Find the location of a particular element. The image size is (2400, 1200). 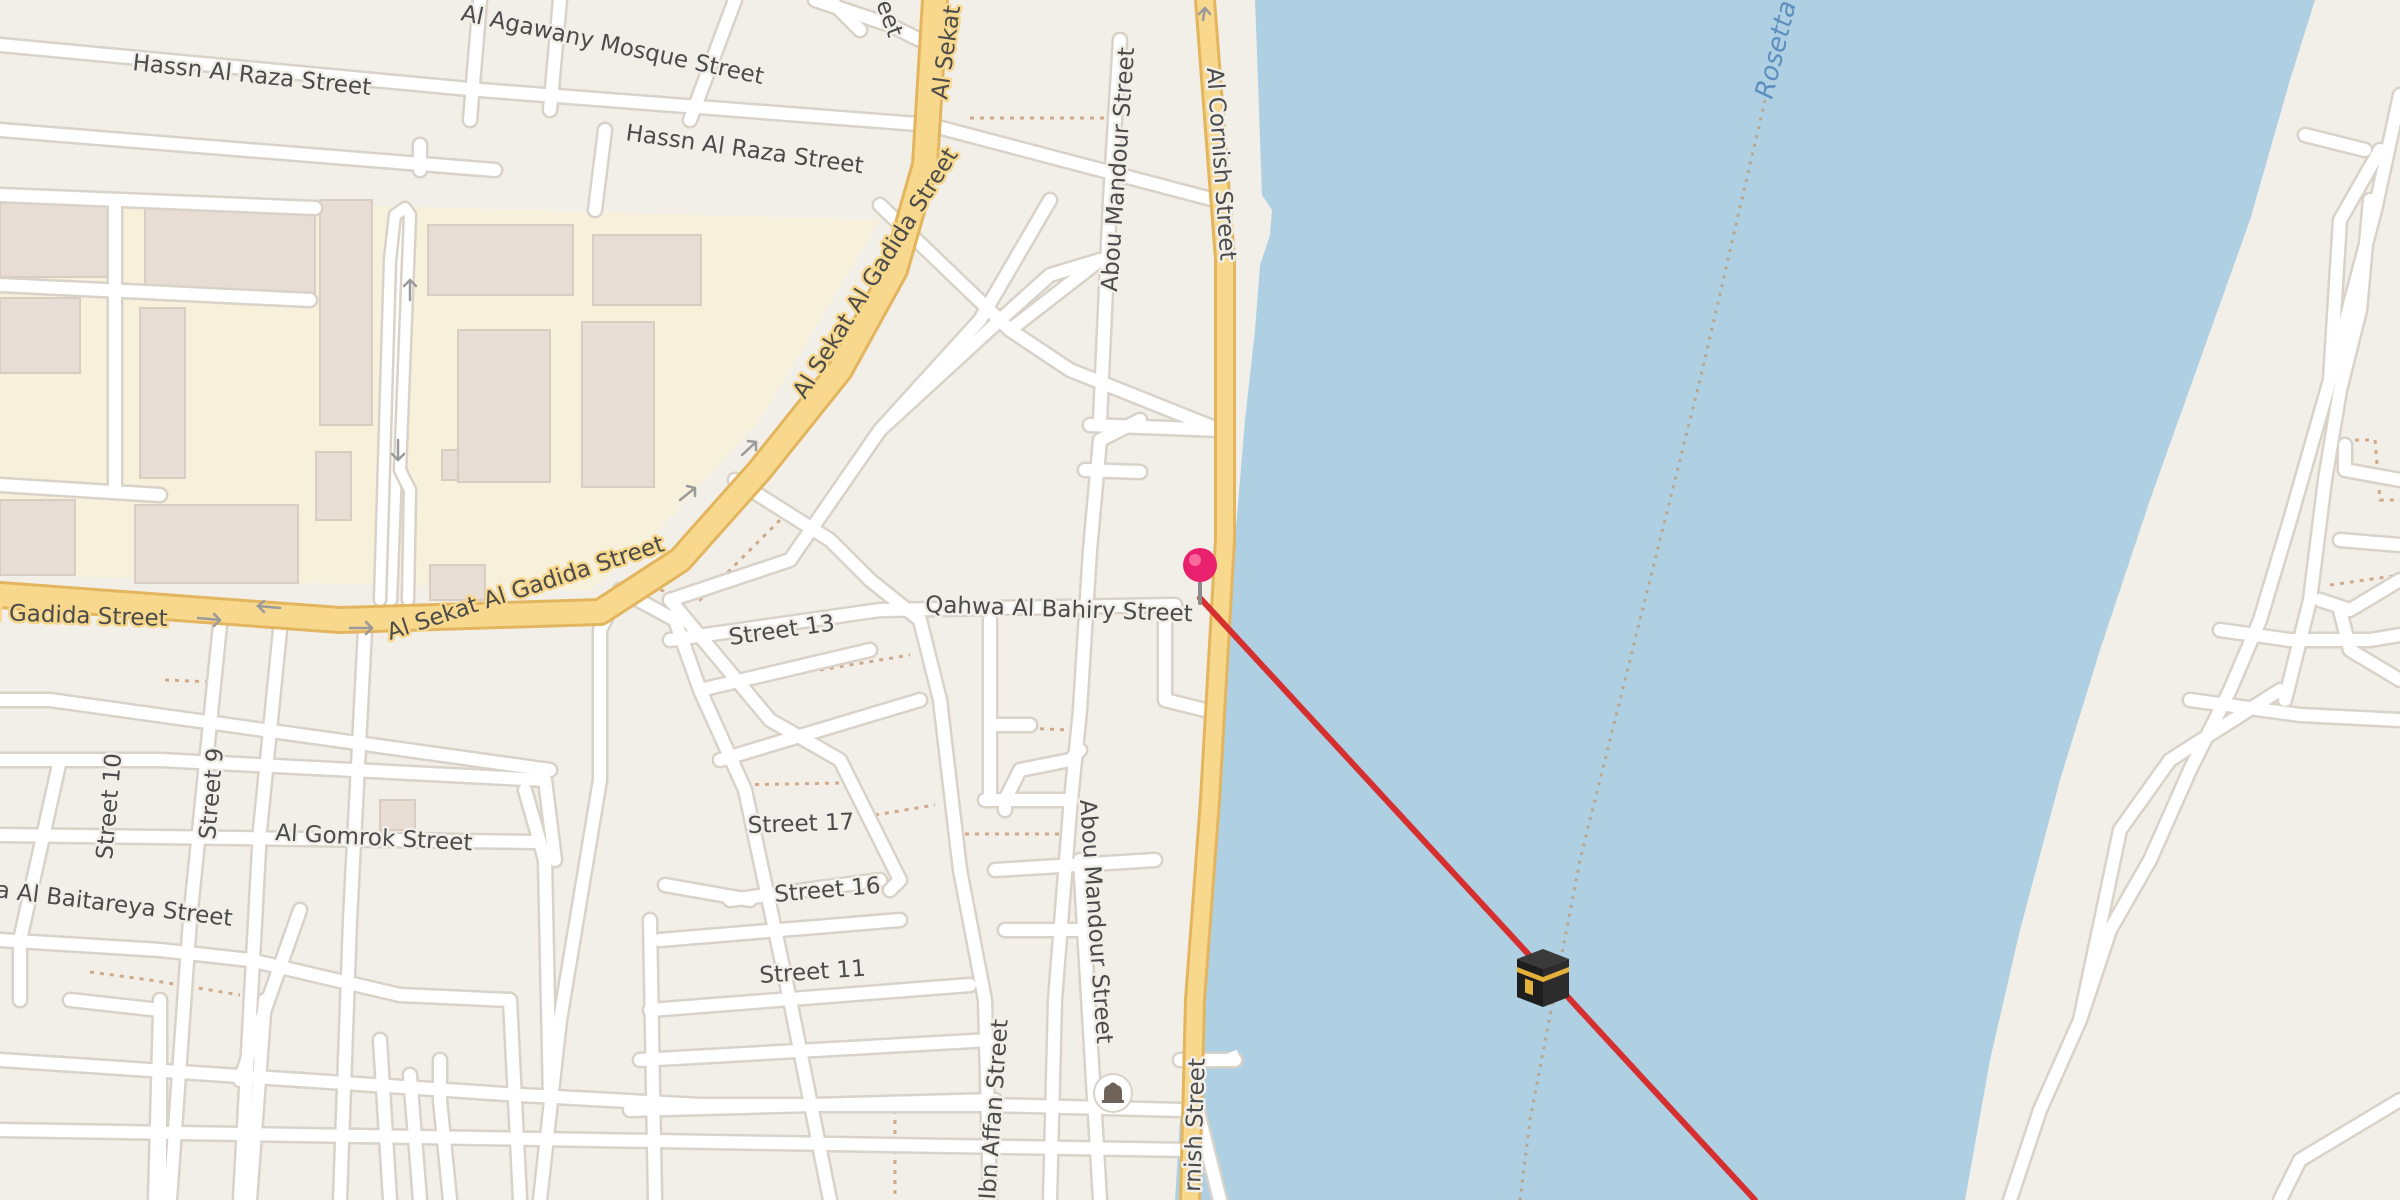

kaaba-icon is located at coordinates (1543, 978).